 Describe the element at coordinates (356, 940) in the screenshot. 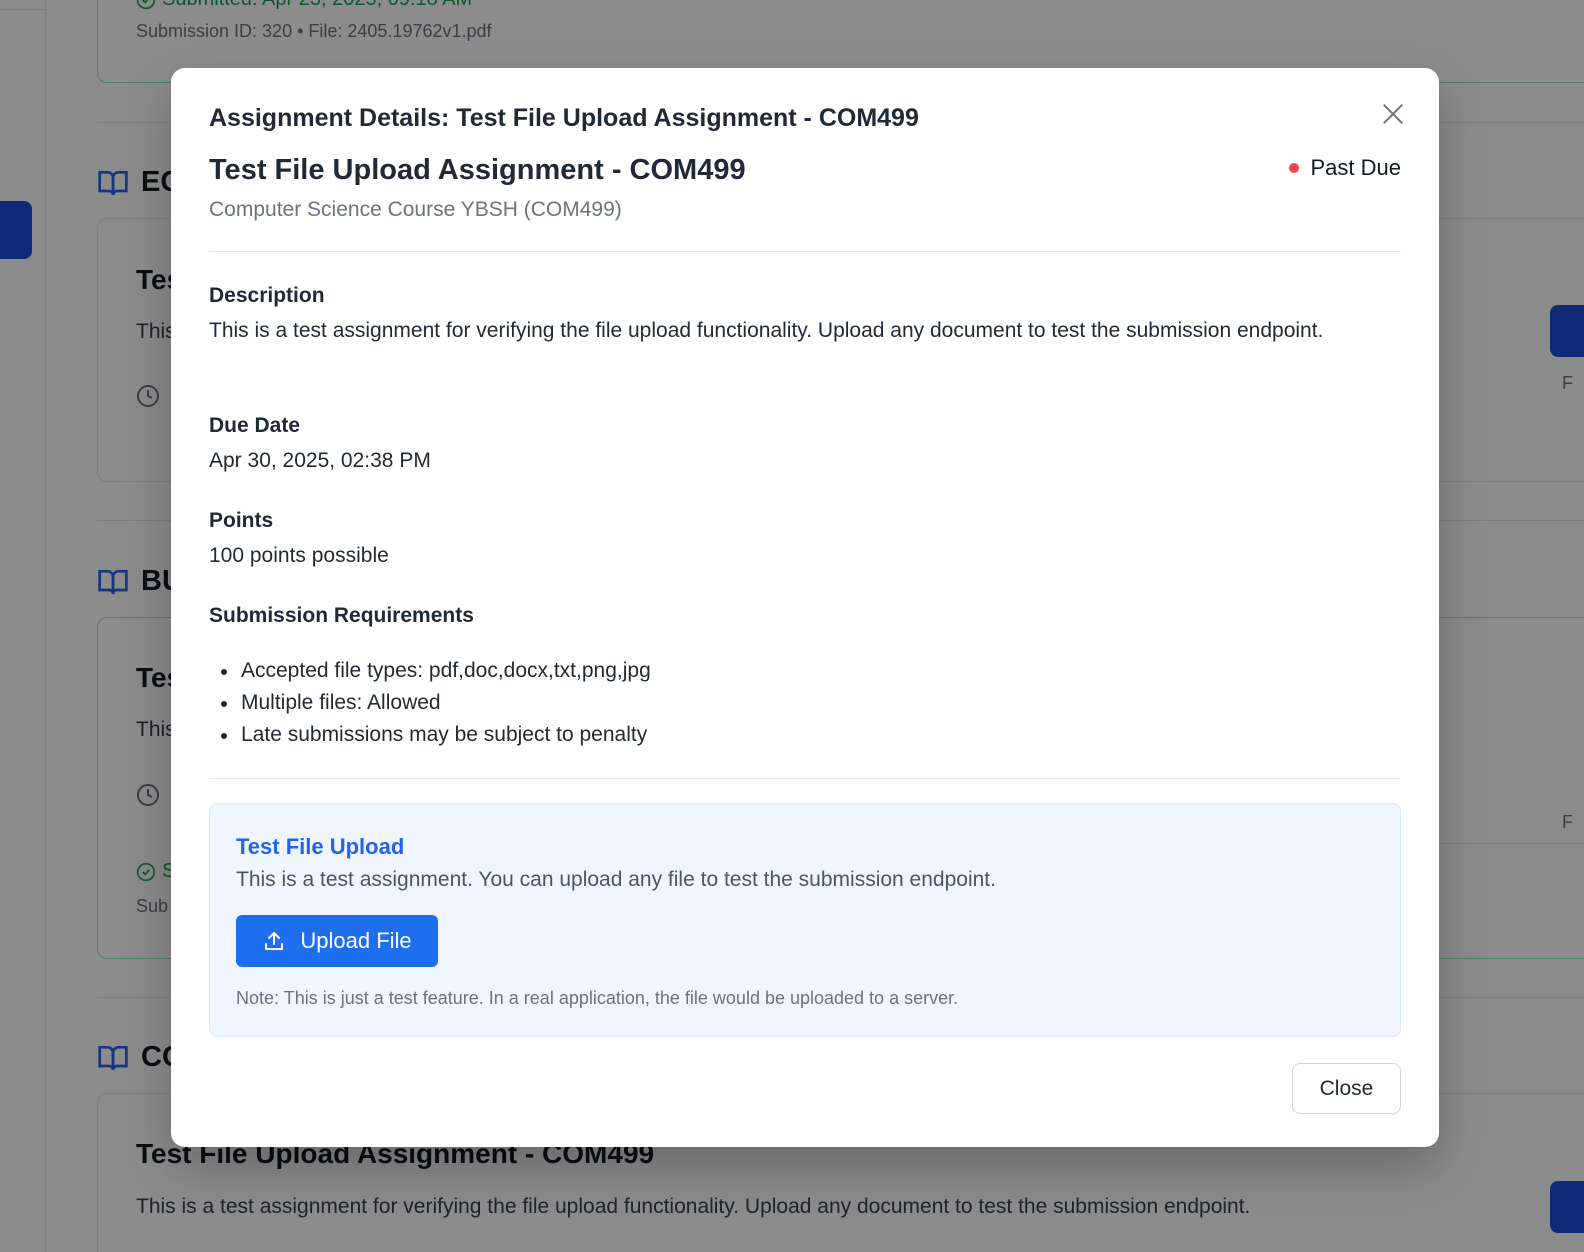

I see `upload-button-label: Upload File` at that location.